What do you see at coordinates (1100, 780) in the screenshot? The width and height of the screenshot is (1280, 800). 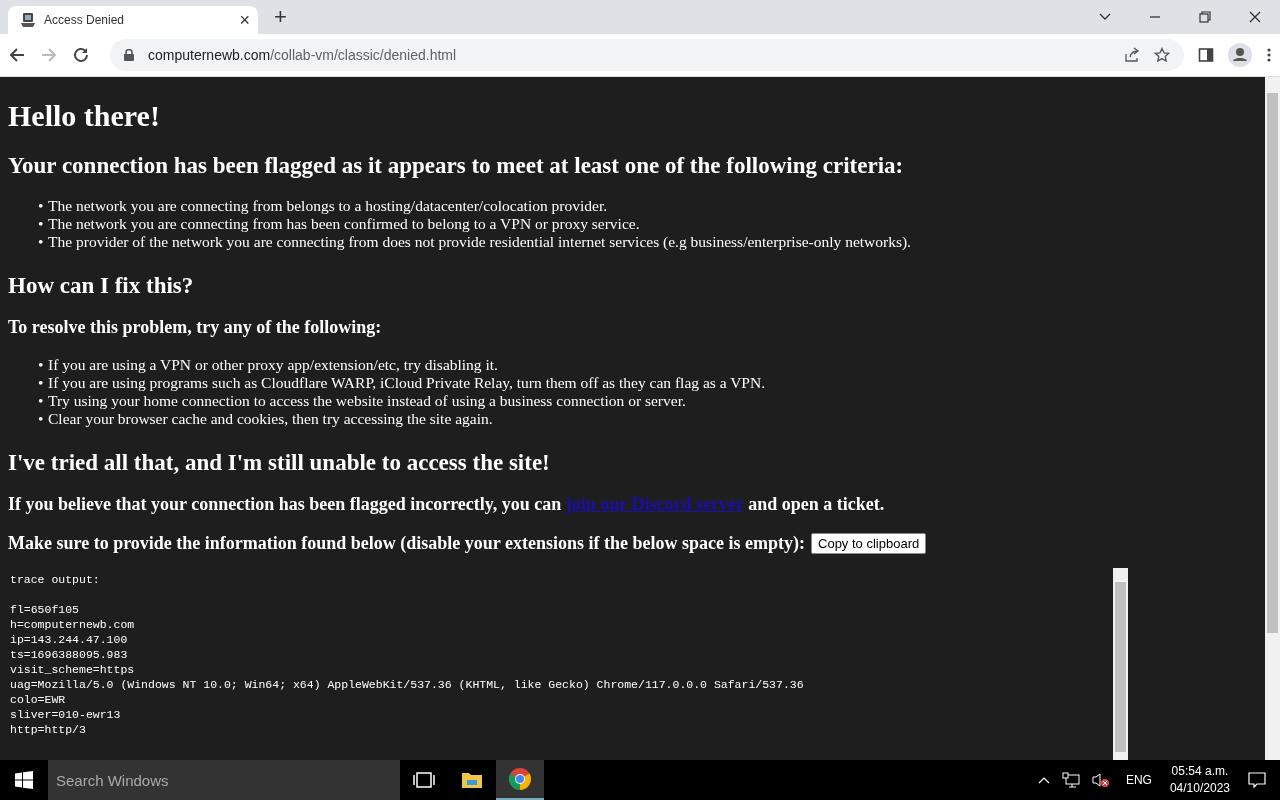 I see `muted-speaker-icon` at bounding box center [1100, 780].